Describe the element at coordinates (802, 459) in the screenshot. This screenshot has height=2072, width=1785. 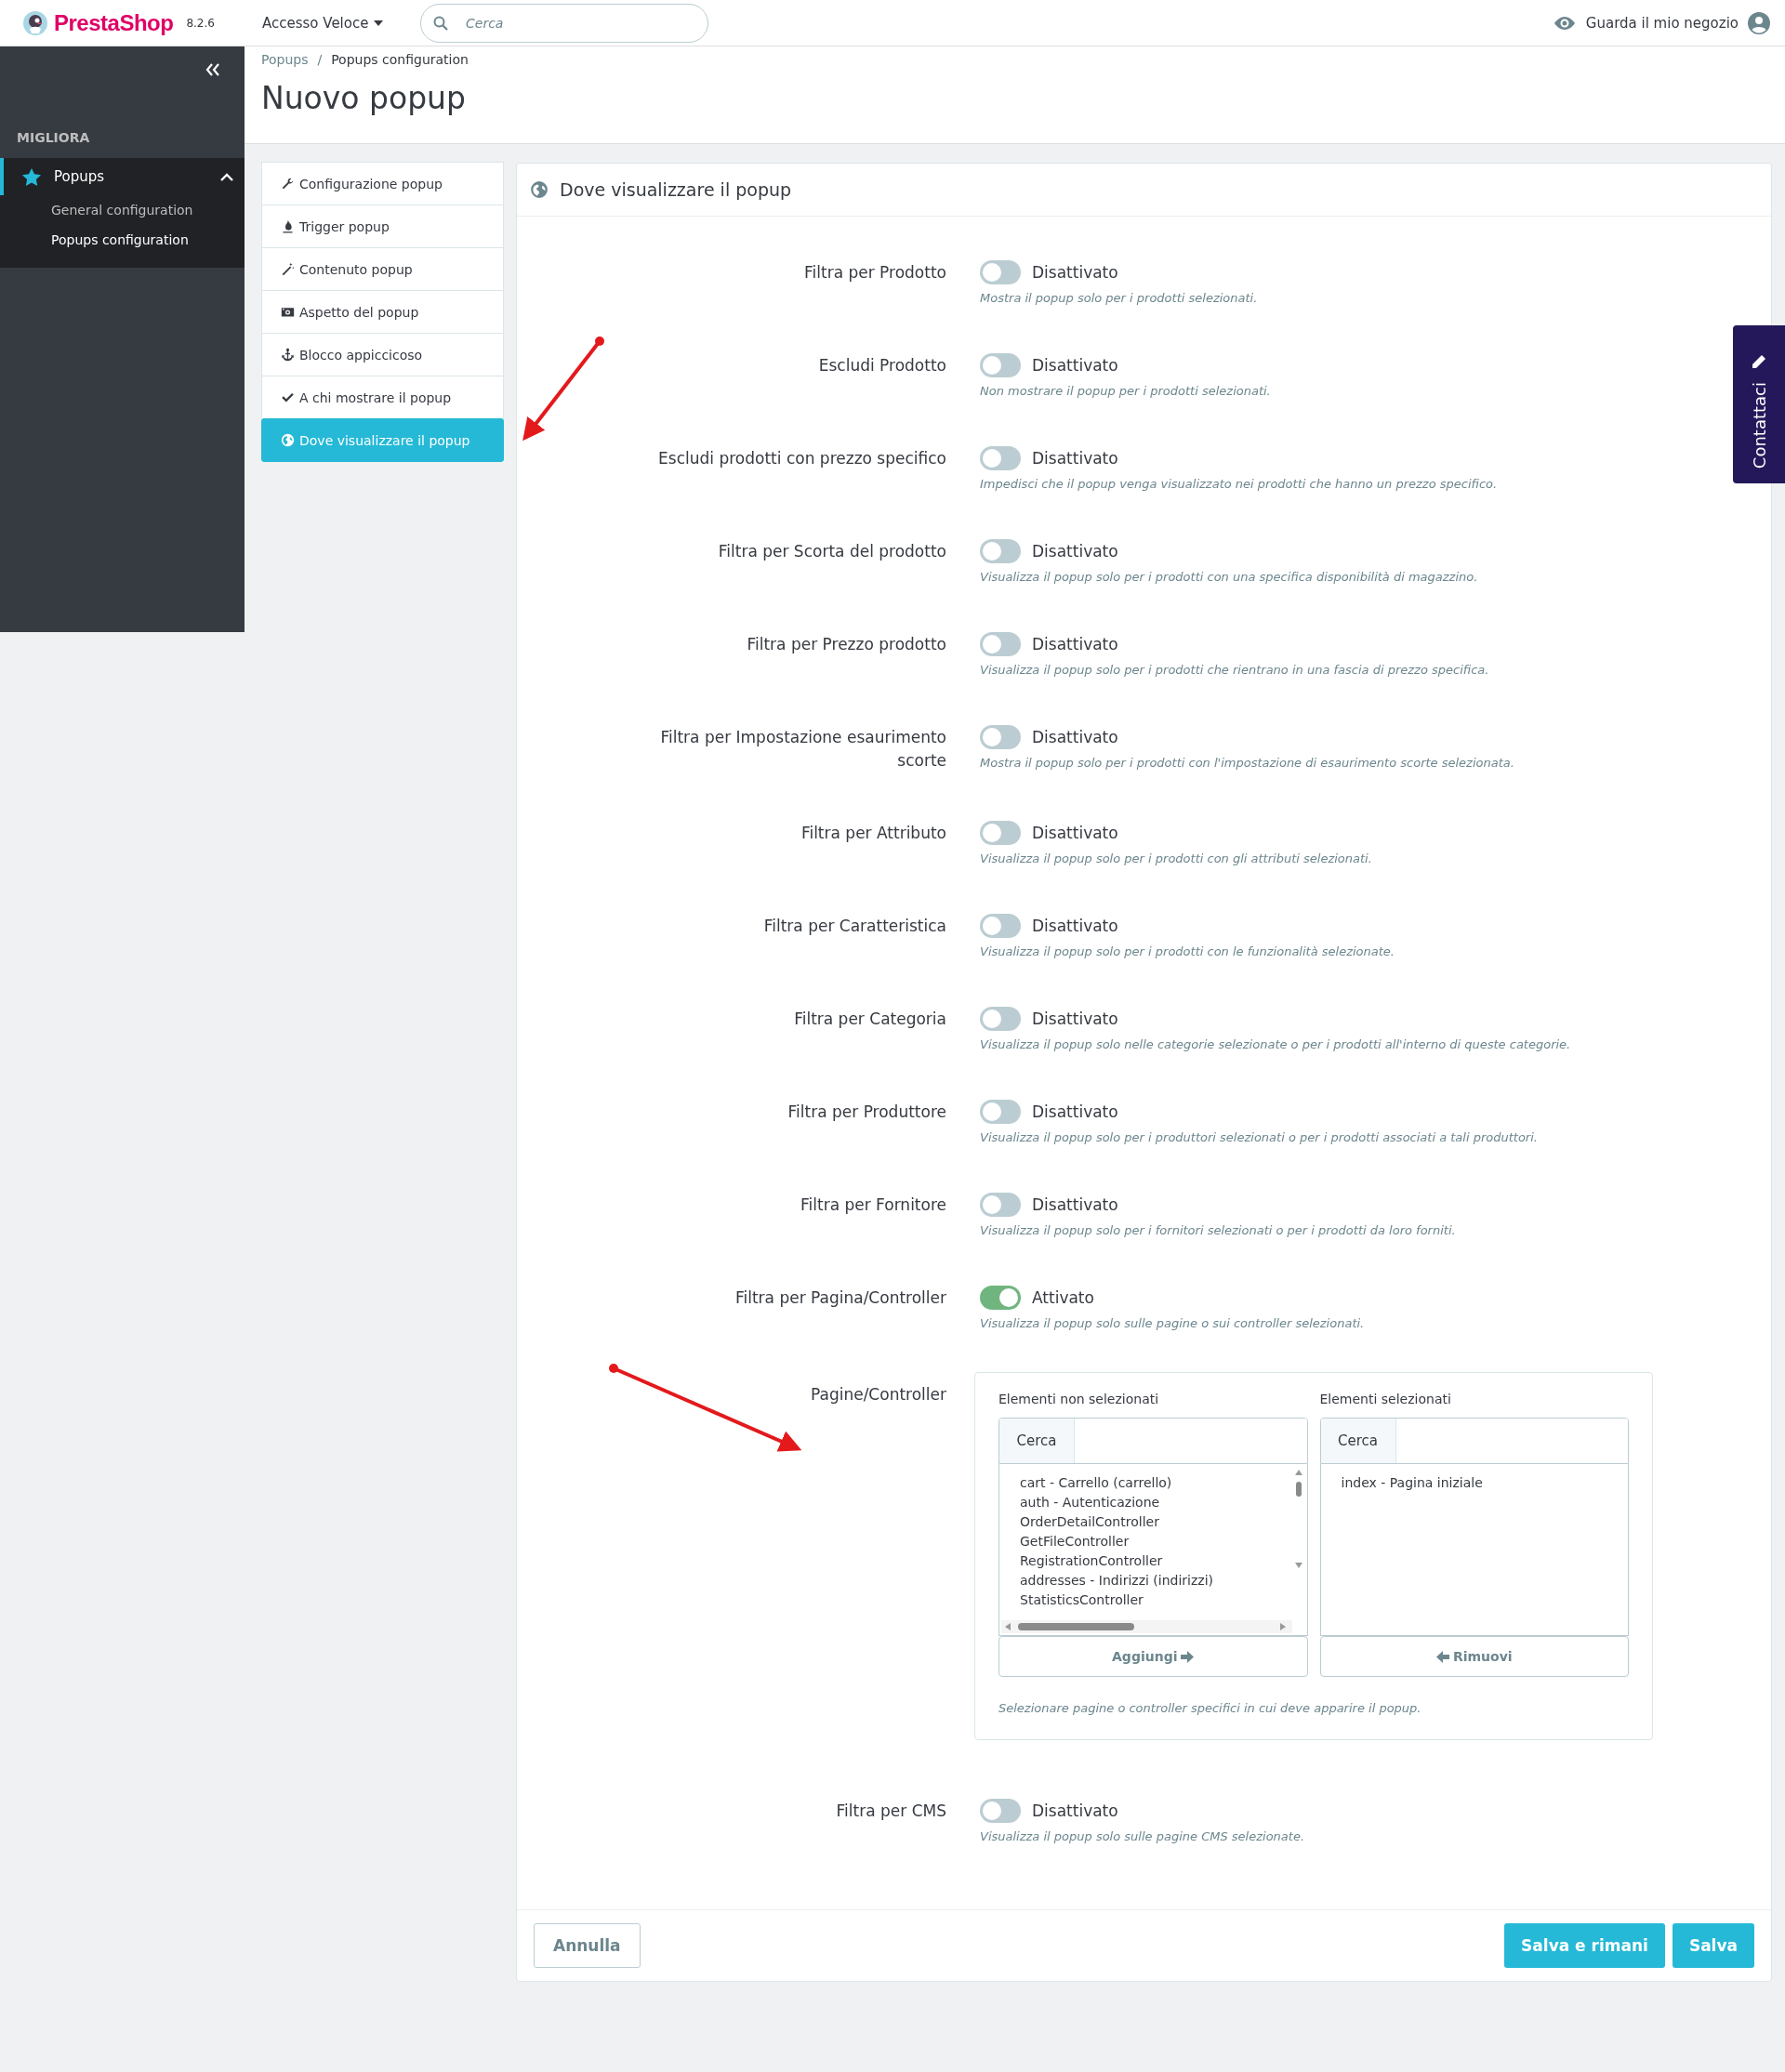
I see `field-label: Escludi prodotti con prezzo specifico` at that location.